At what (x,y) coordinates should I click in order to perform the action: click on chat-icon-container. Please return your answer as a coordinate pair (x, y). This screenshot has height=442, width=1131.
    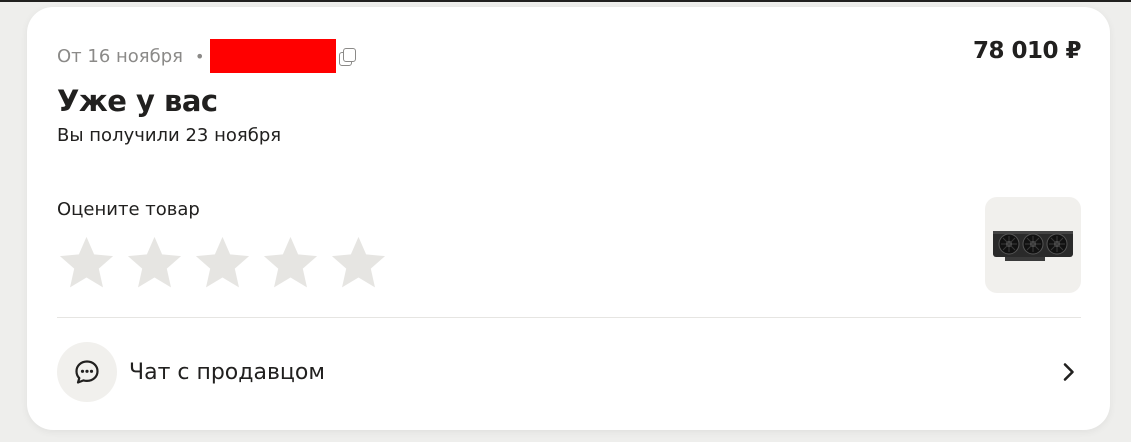
    Looking at the image, I should click on (87, 372).